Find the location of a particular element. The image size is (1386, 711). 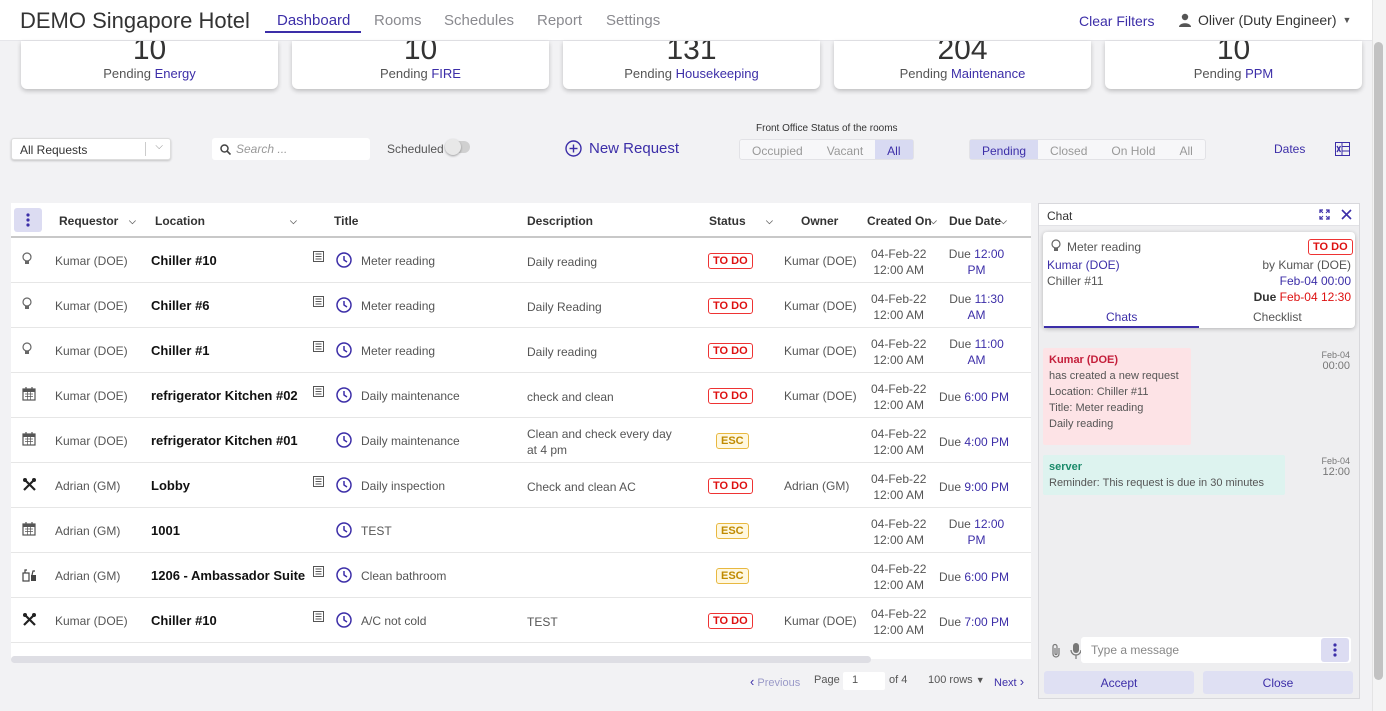

close-button: Close is located at coordinates (1278, 682).